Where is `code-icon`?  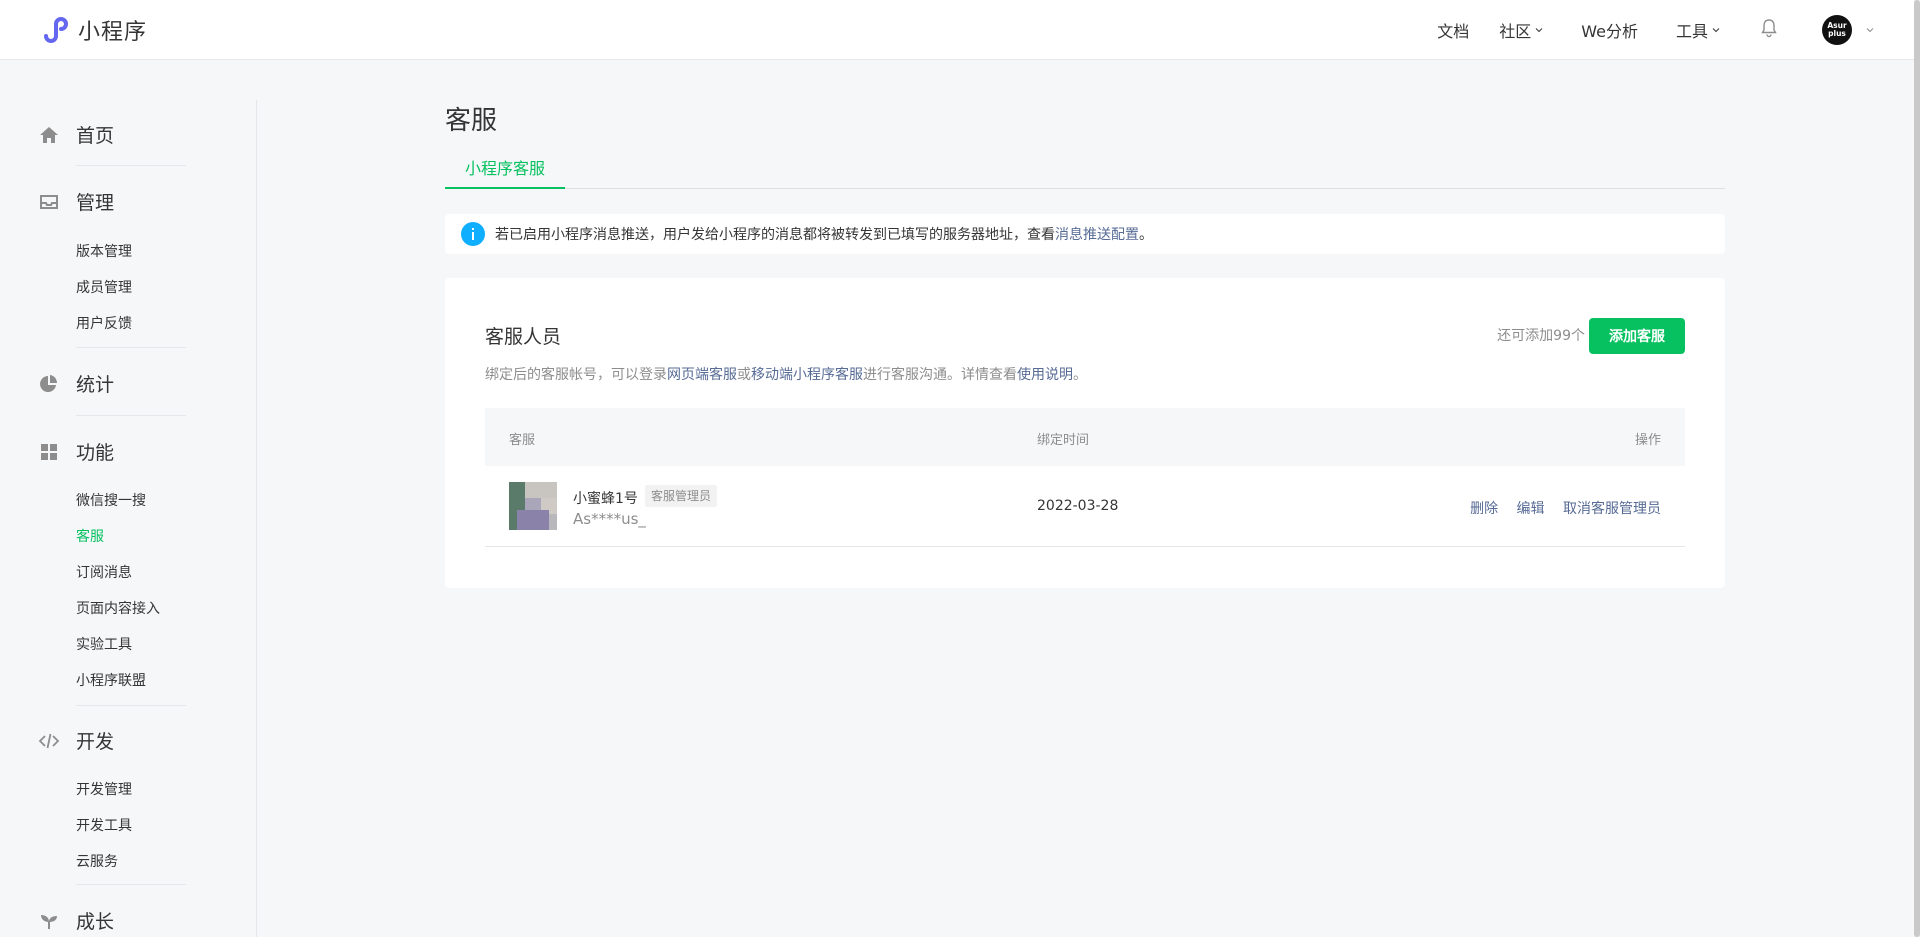 code-icon is located at coordinates (49, 741).